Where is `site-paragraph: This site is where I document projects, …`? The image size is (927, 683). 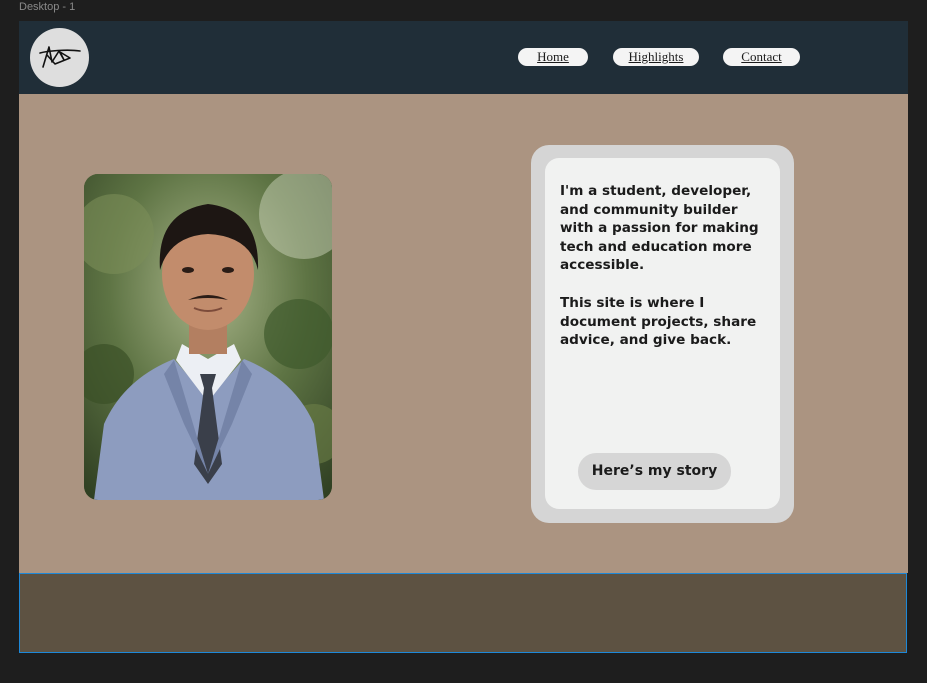
site-paragraph: This site is where I document projects, … is located at coordinates (658, 321).